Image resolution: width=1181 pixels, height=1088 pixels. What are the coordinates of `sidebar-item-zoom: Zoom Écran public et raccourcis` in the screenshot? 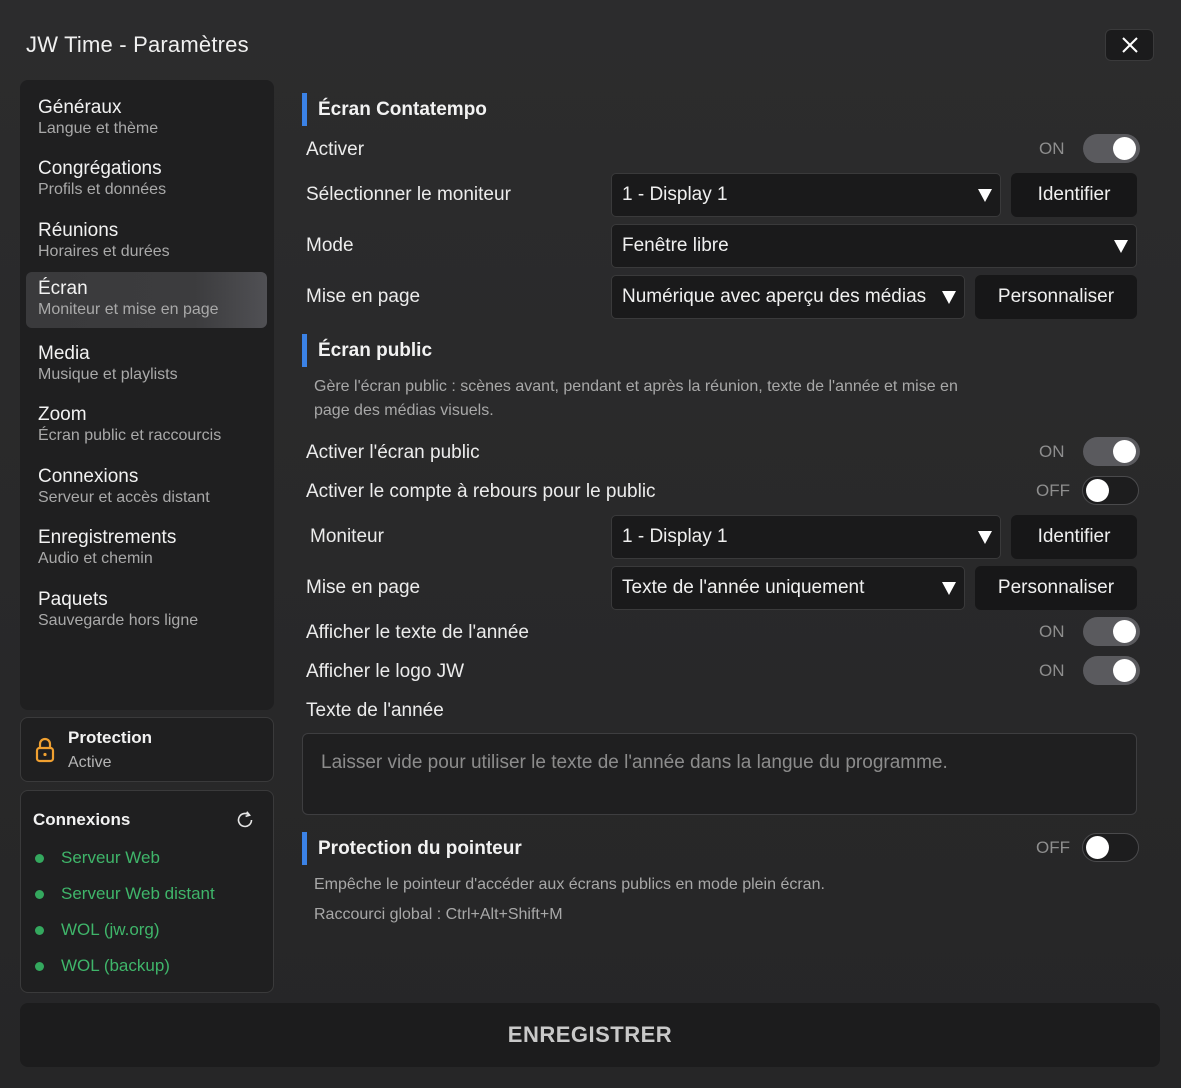 It's located at (146, 426).